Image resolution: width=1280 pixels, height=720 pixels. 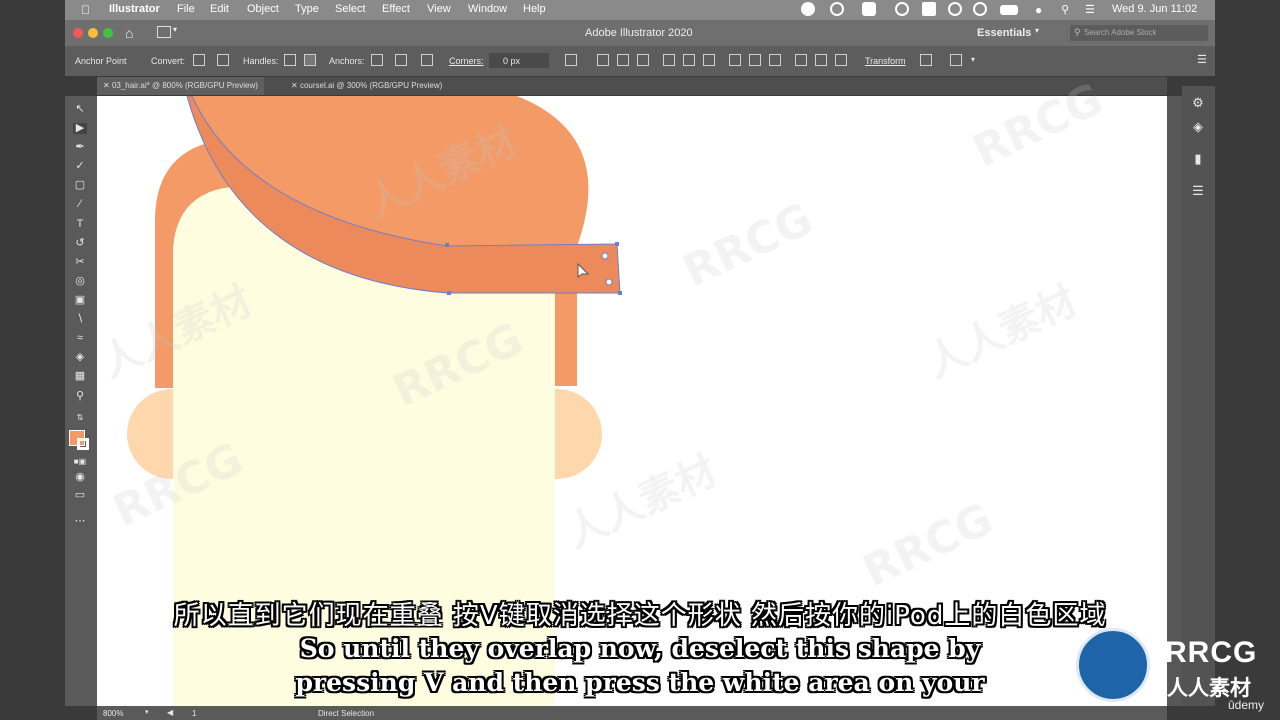 I want to click on corner-radius-field: 0 px, so click(x=519, y=60).